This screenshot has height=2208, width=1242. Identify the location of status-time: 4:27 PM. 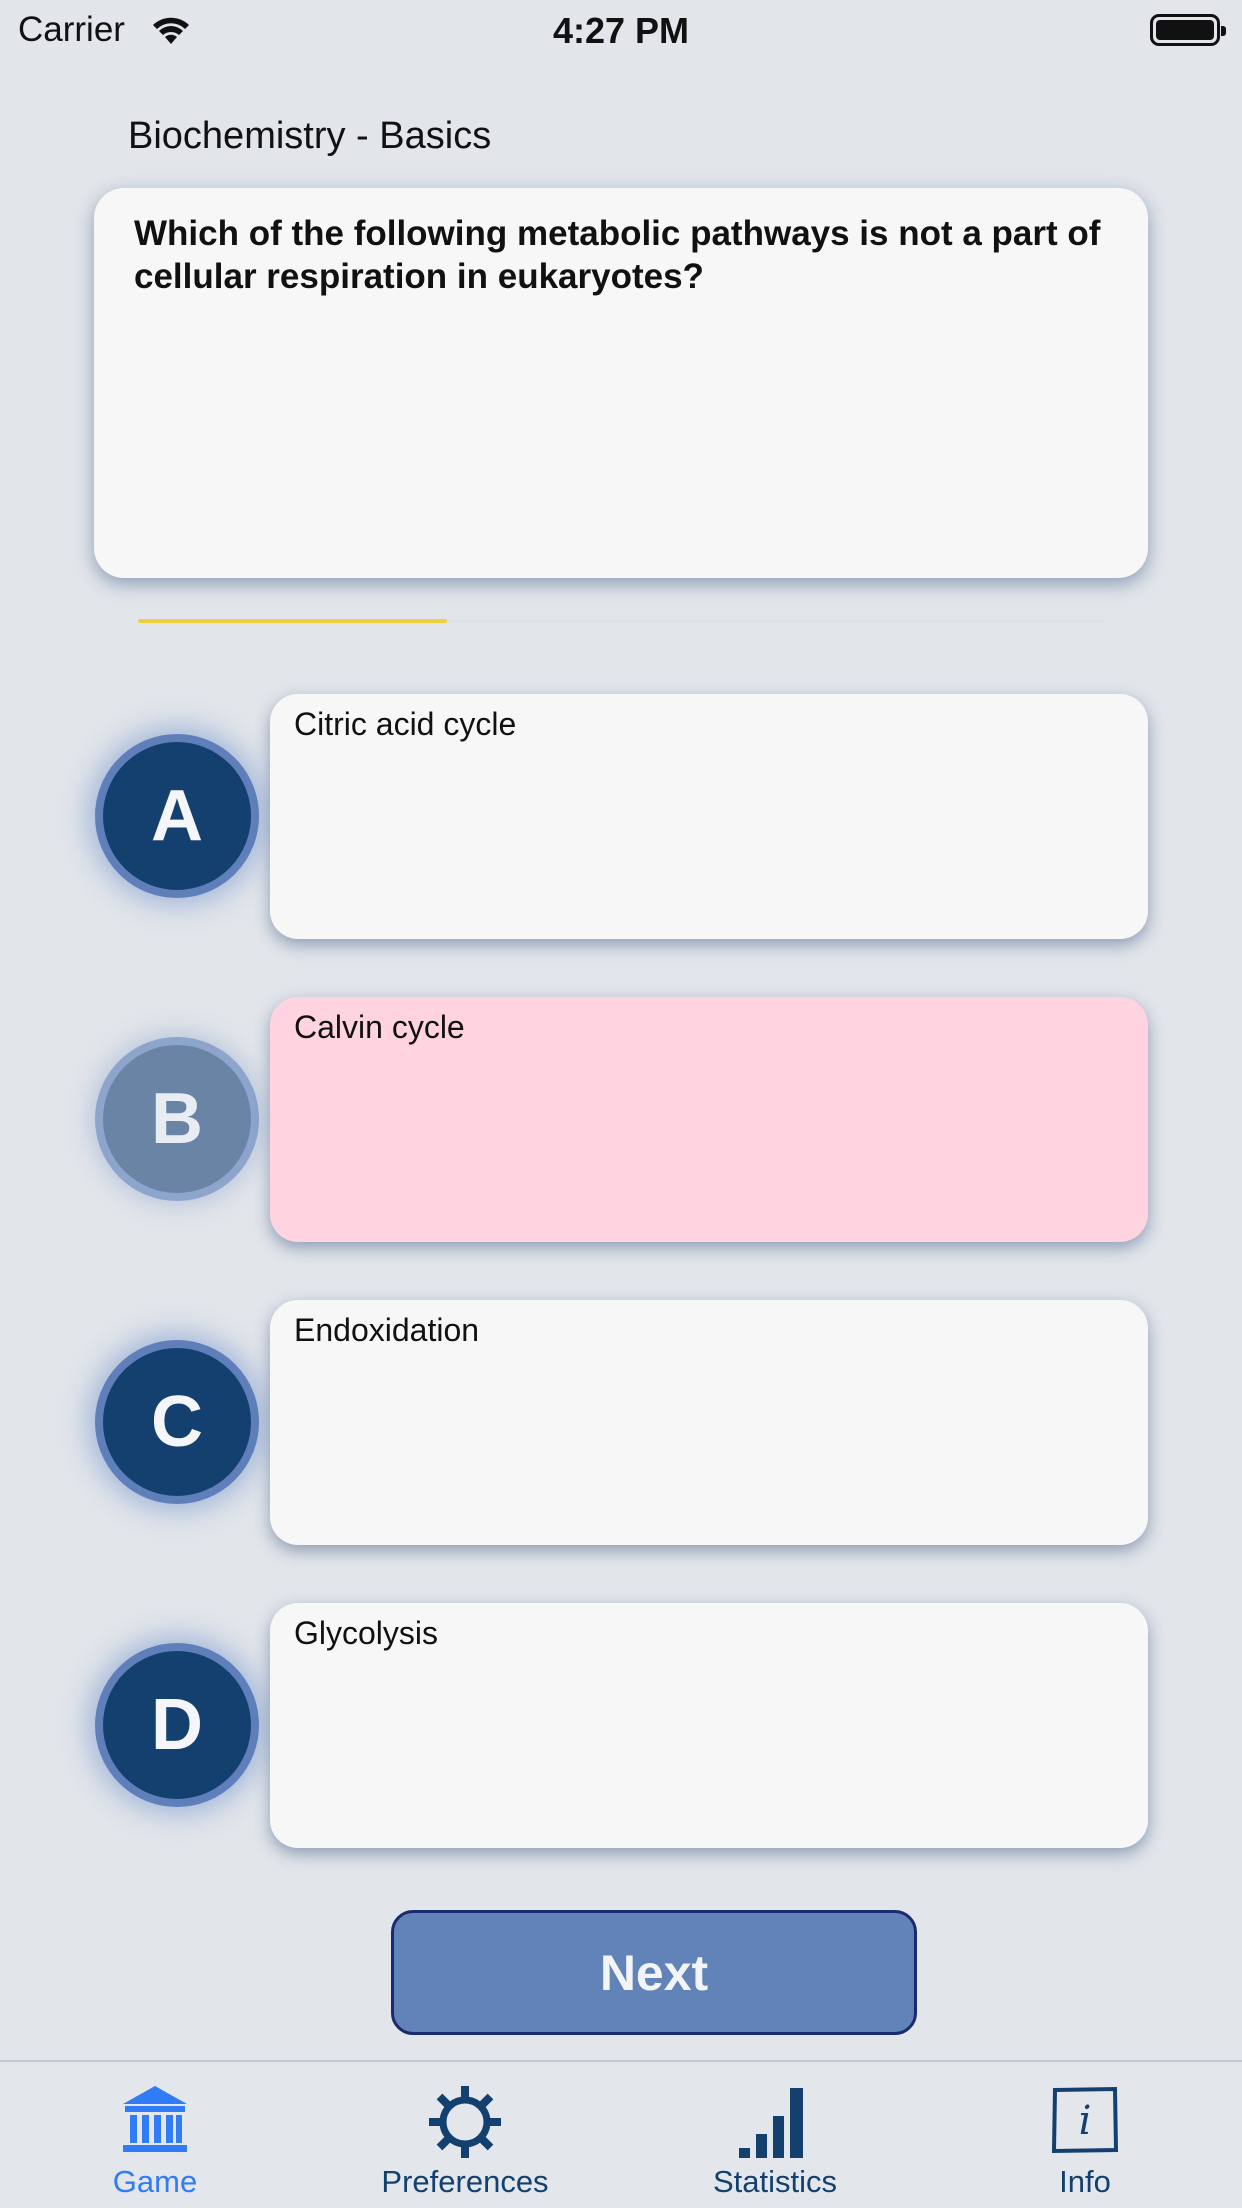
(621, 30).